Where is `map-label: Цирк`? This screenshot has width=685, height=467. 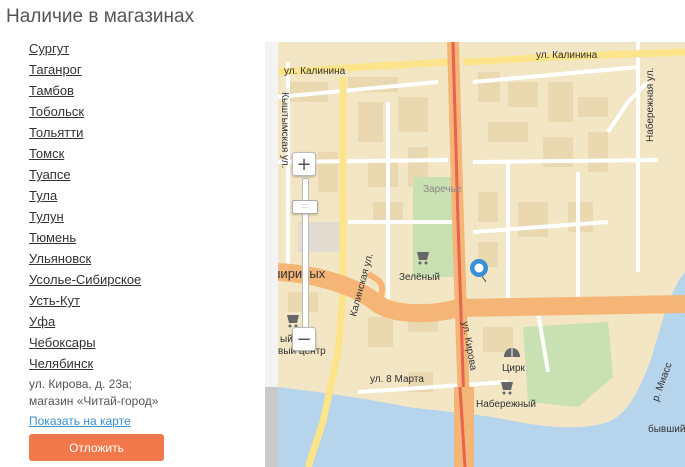
map-label: Цирк is located at coordinates (514, 368).